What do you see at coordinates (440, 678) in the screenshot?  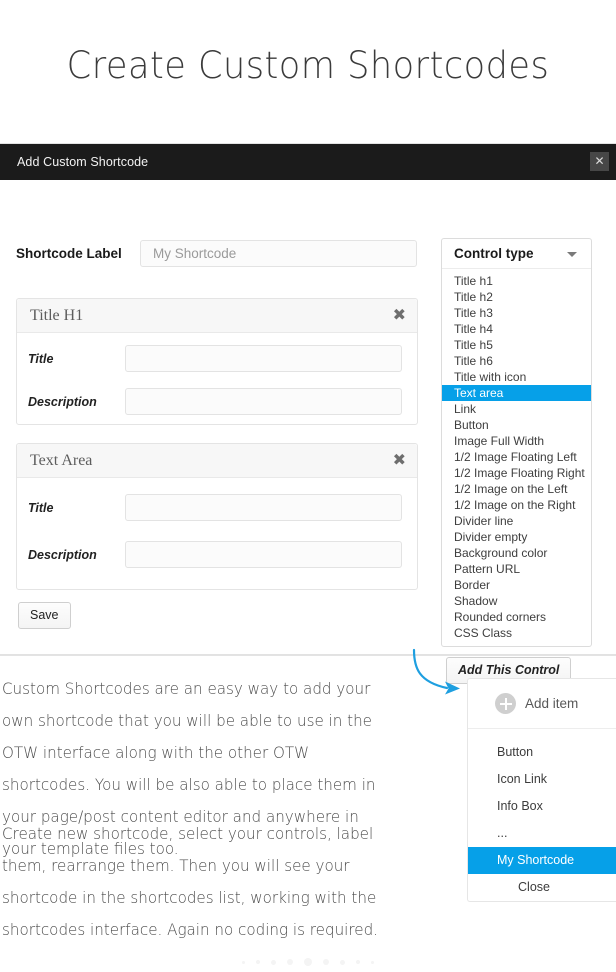 I see `curved-arrow-icon` at bounding box center [440, 678].